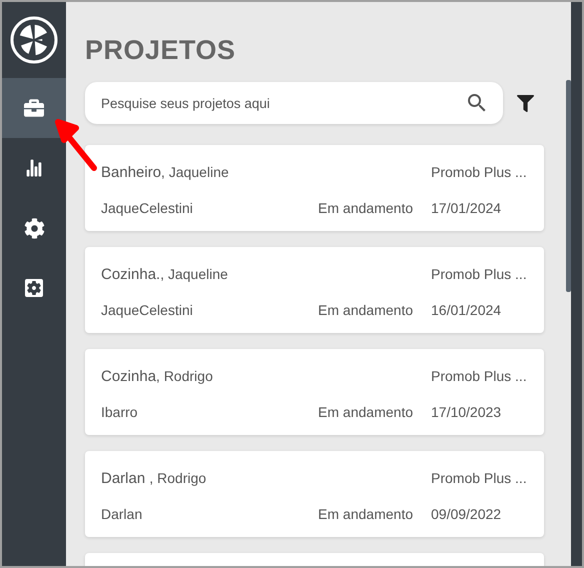 The image size is (584, 568). Describe the element at coordinates (34, 288) in the screenshot. I see `settings-panel-icon` at that location.